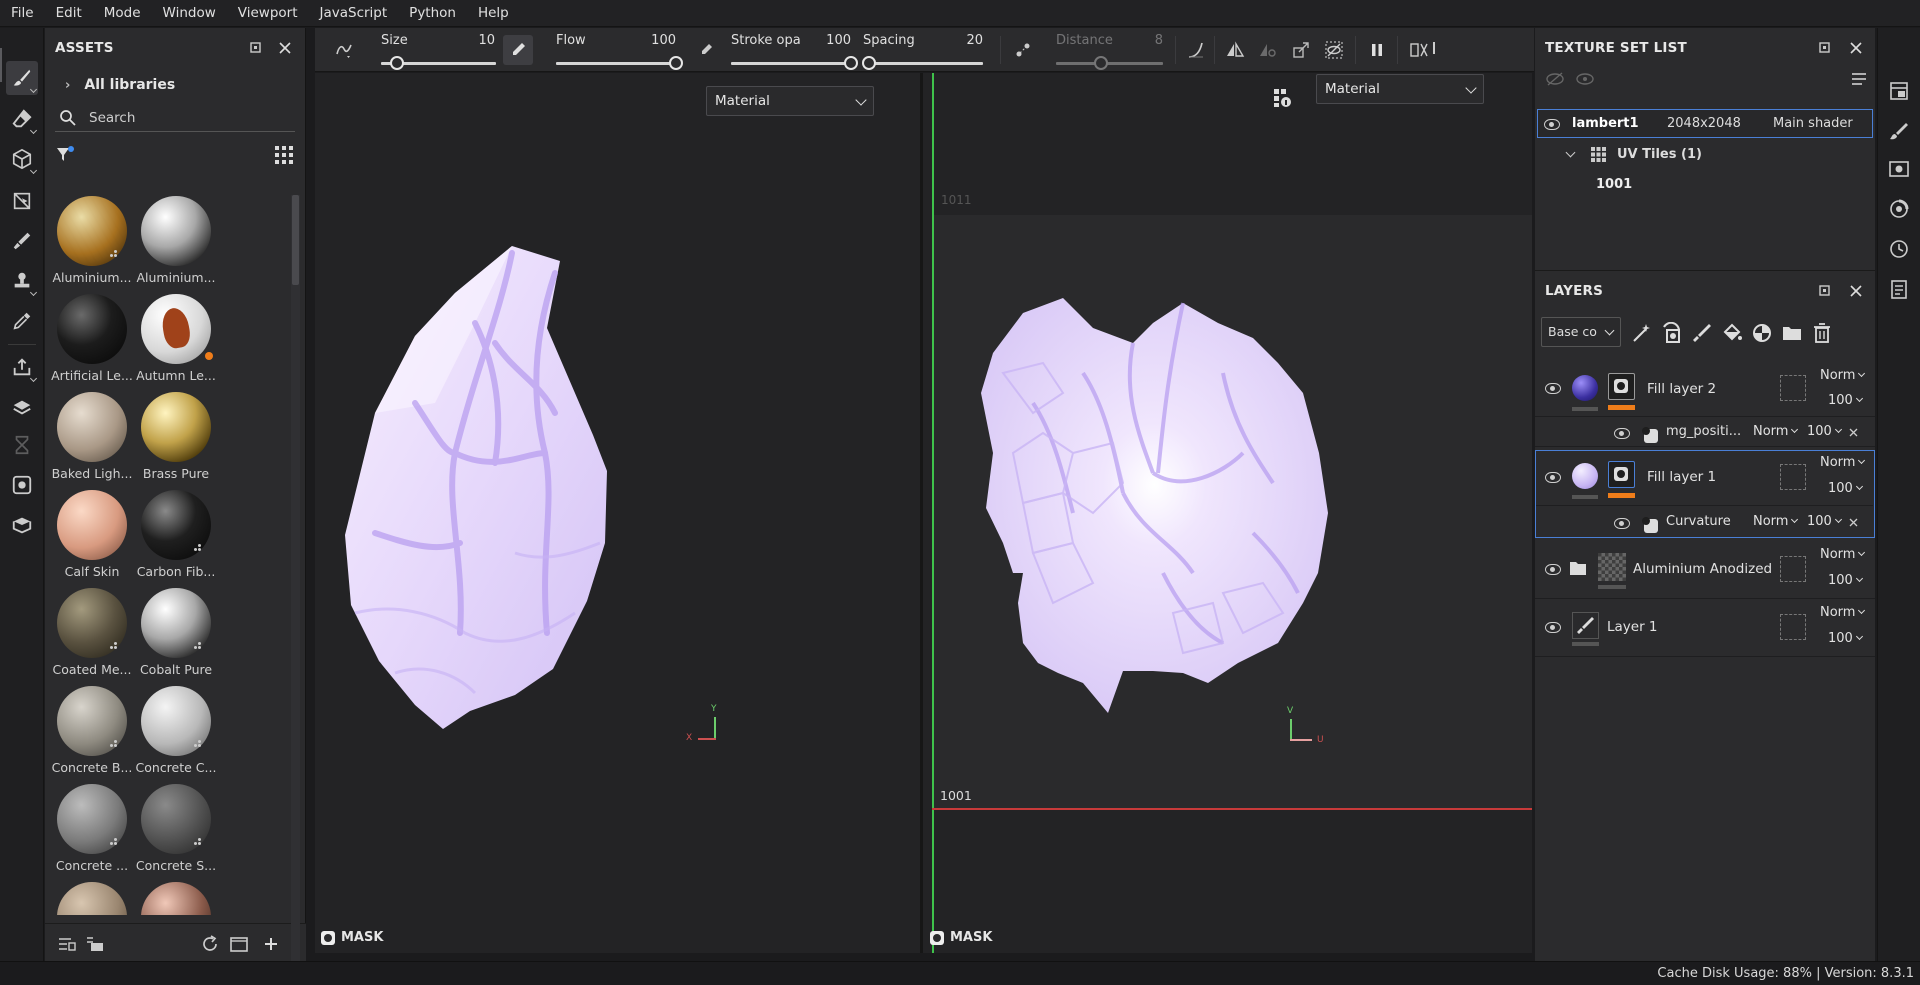 This screenshot has width=1920, height=985. I want to click on delete-icon, so click(1822, 333).